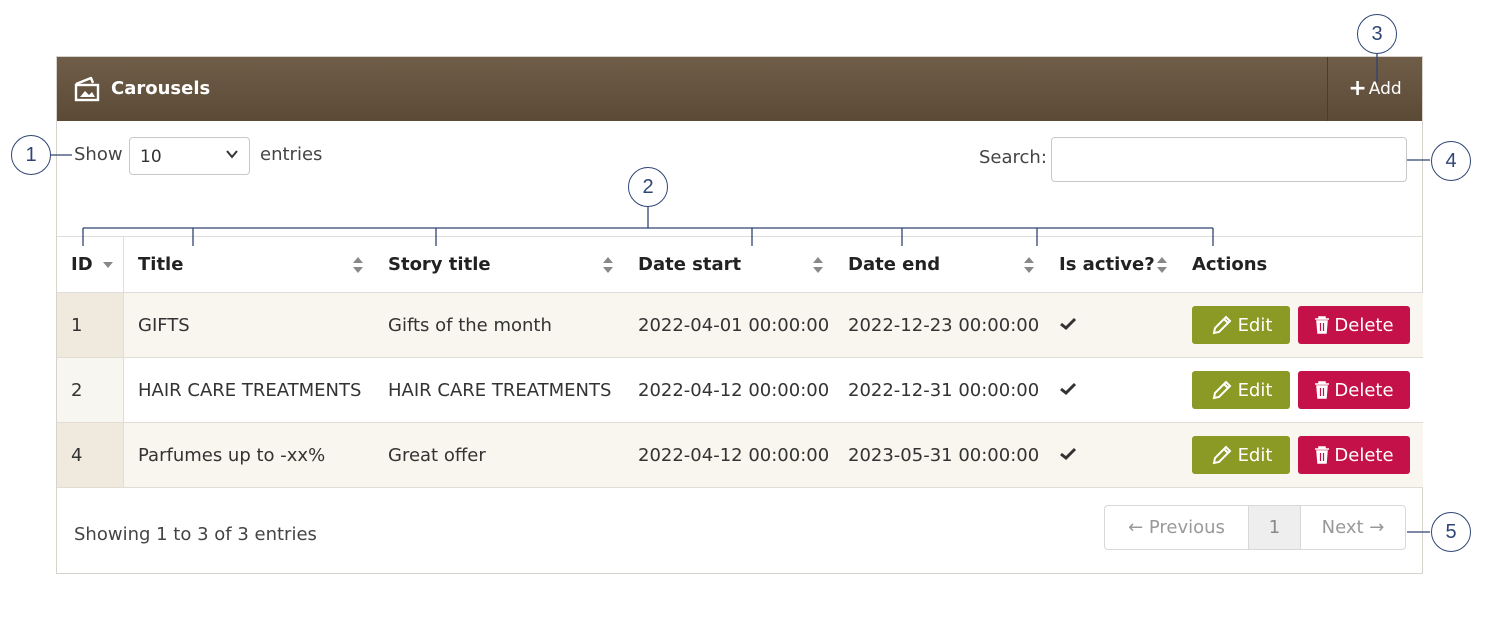 This screenshot has height=633, width=1486. Describe the element at coordinates (248, 390) in the screenshot. I see `cell-title: HAIR CARE TREATMENTS` at that location.